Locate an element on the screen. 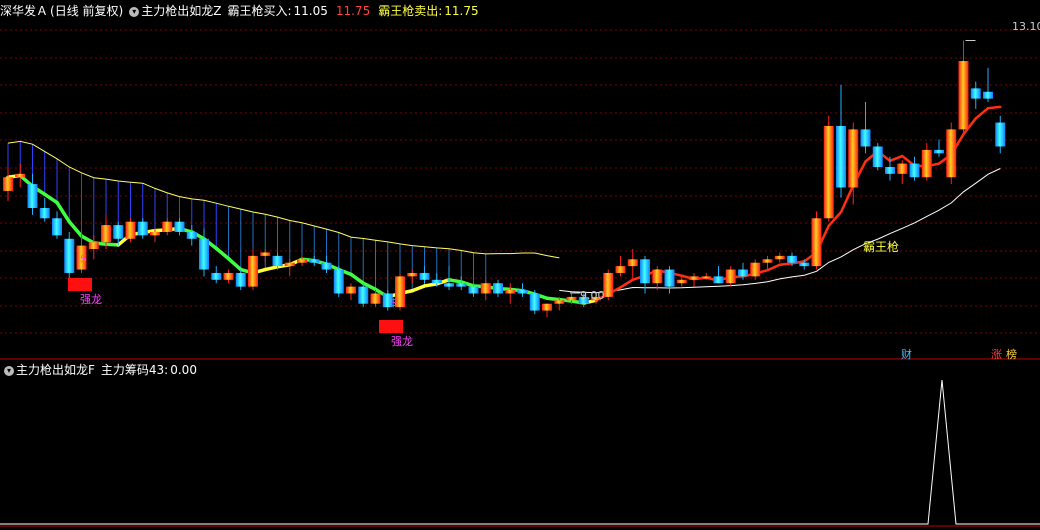 The width and height of the screenshot is (1040, 530). buy-value-2: 11.75 is located at coordinates (353, 11).